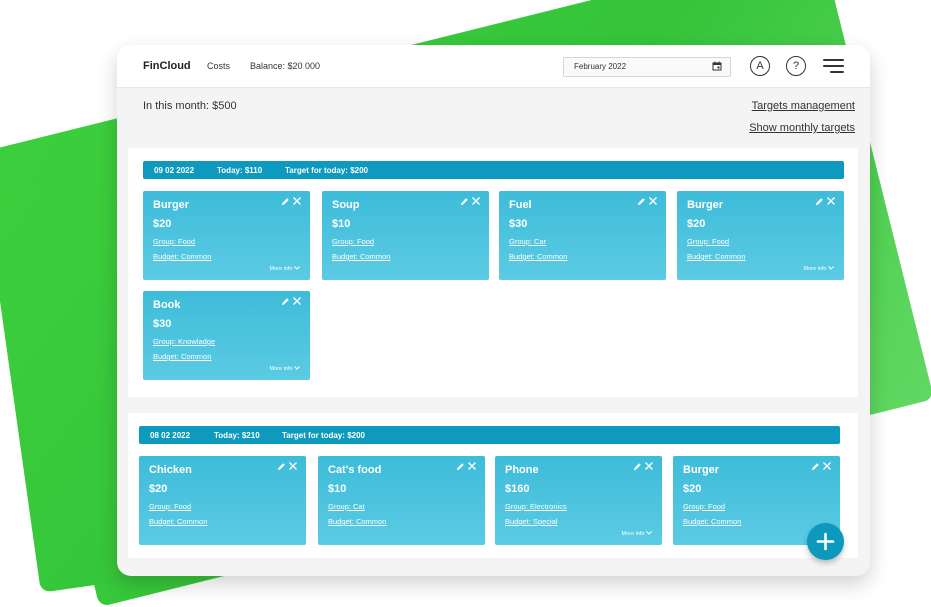  What do you see at coordinates (190, 106) in the screenshot?
I see `month-total: In this month: $500` at bounding box center [190, 106].